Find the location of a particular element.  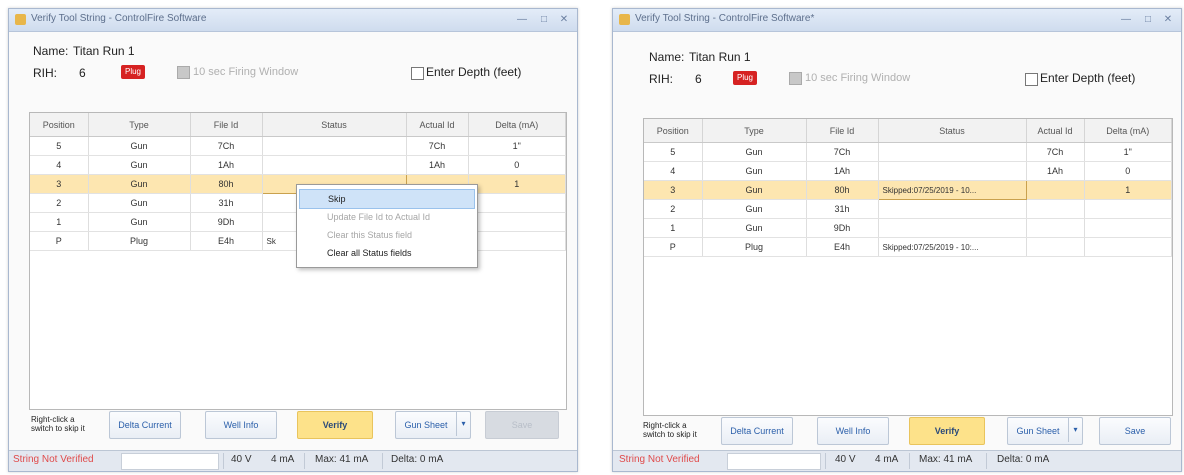

table-row-selected: 3 Gun 80h Skipped:07/25/2019 - 10... 1 is located at coordinates (908, 190).